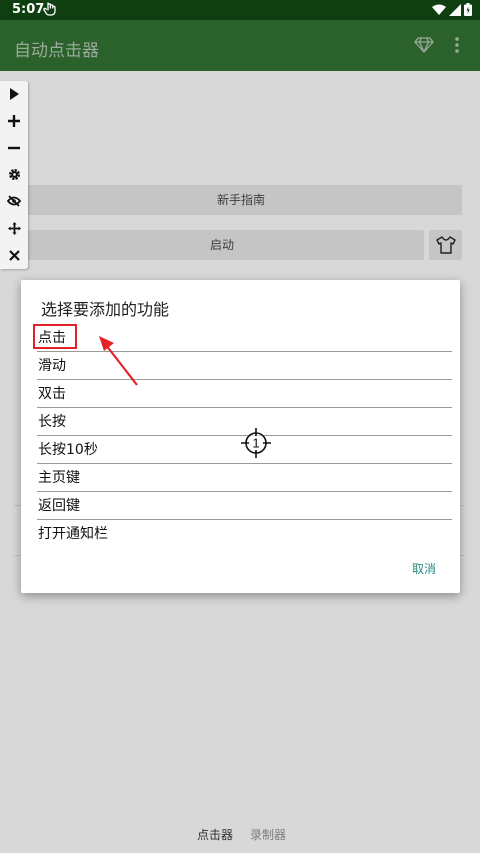  Describe the element at coordinates (468, 9) in the screenshot. I see `battery-icon` at that location.